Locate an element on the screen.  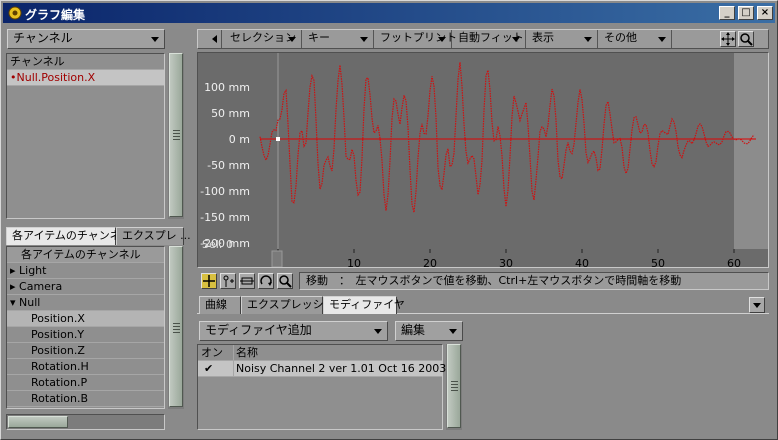
x-tick-label: 20 is located at coordinates (430, 262).